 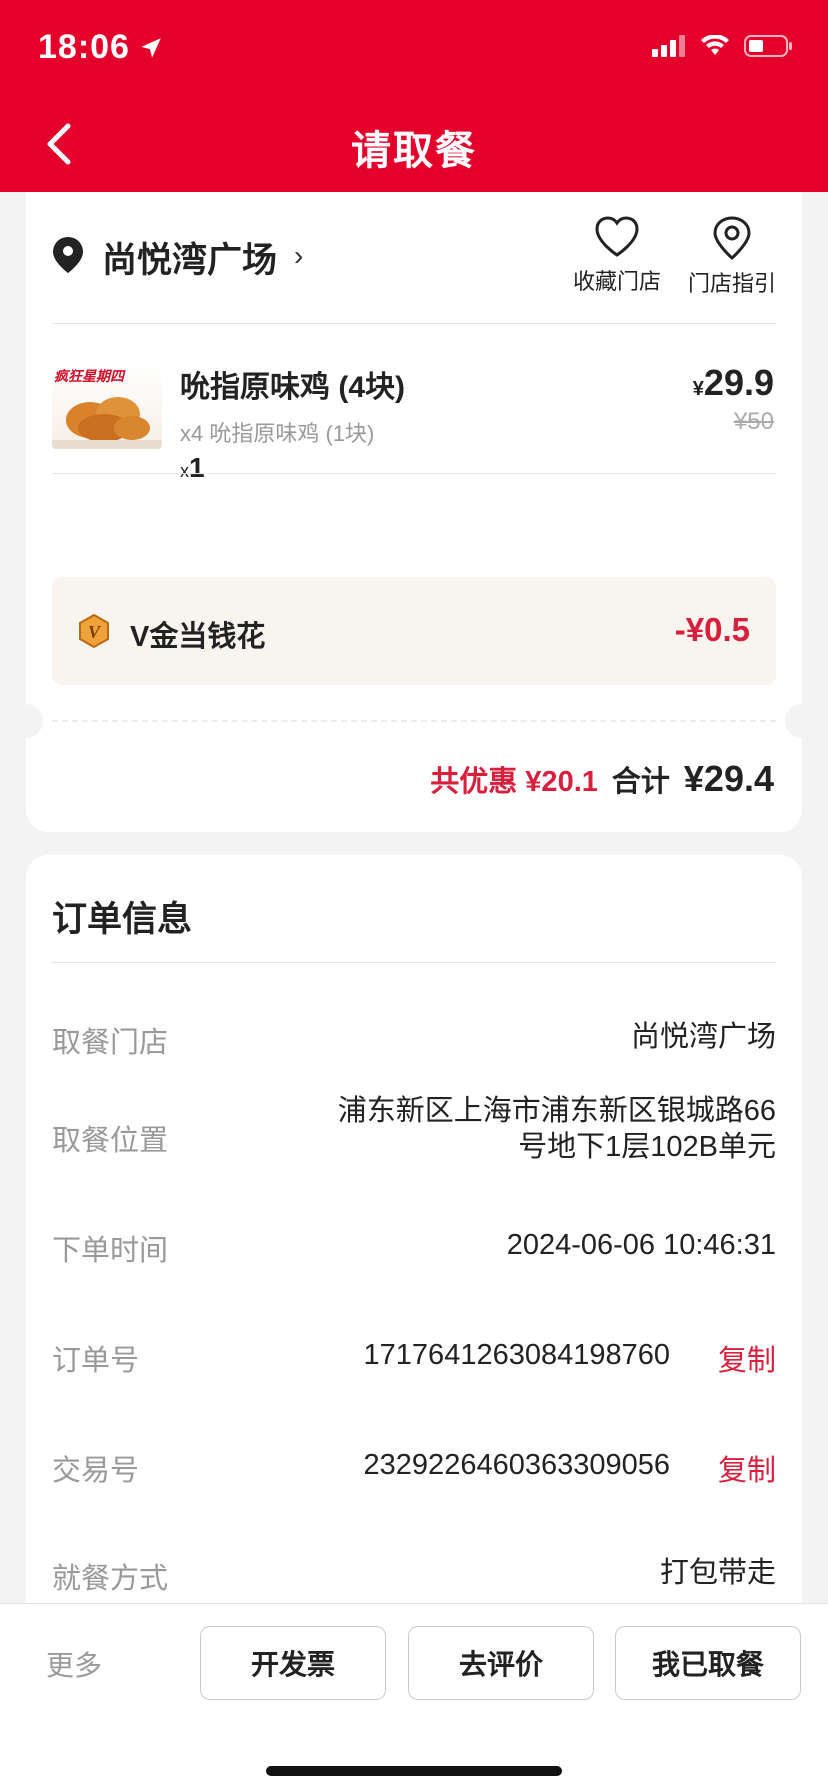 I want to click on bottom-action-bar: 更多 开发票 去评价 我已取餐, so click(x=414, y=1697).